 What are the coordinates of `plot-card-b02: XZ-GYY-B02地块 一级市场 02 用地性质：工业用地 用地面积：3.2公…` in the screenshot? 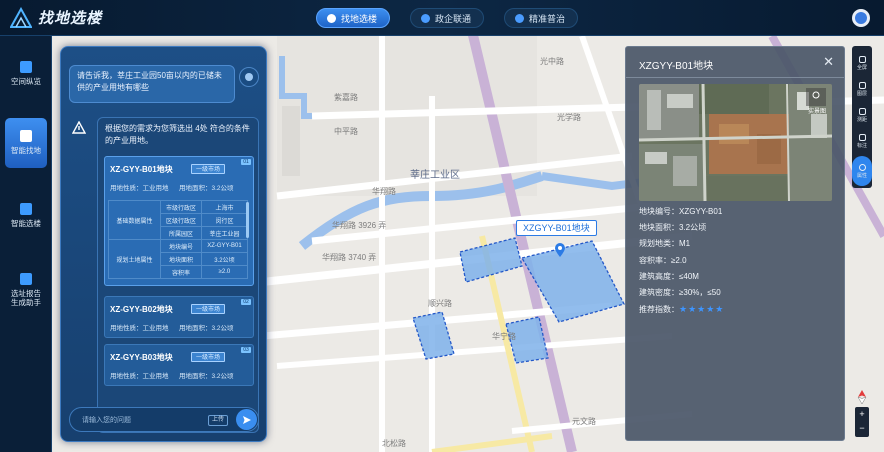 It's located at (179, 317).